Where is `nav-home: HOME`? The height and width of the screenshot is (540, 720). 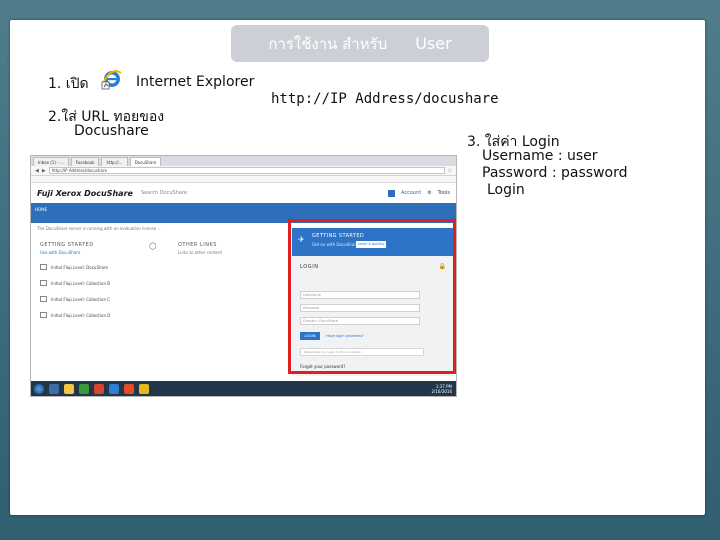 nav-home: HOME is located at coordinates (41, 209).